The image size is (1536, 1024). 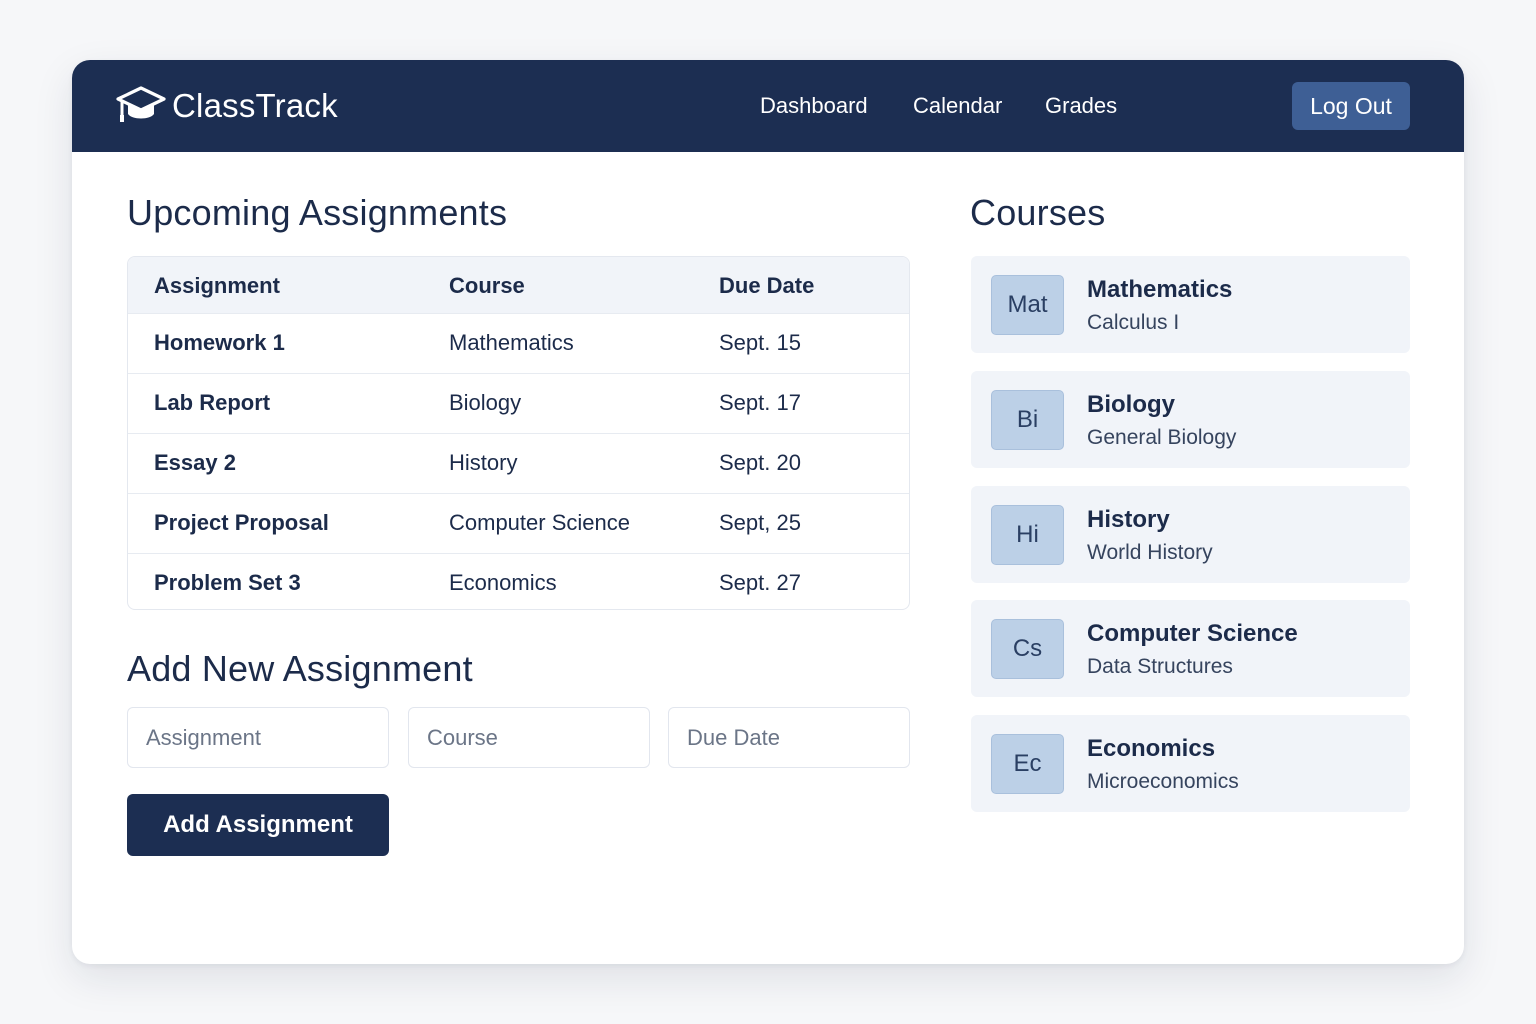 I want to click on assignment-cell: Lab Report, so click(x=212, y=402).